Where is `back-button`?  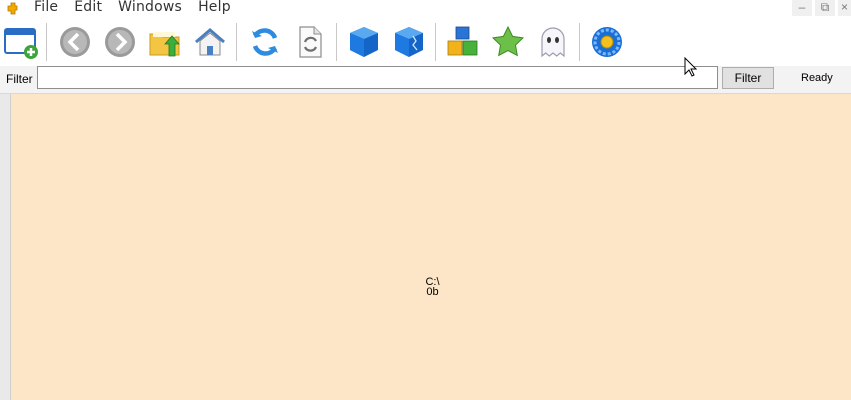
back-button is located at coordinates (75, 42).